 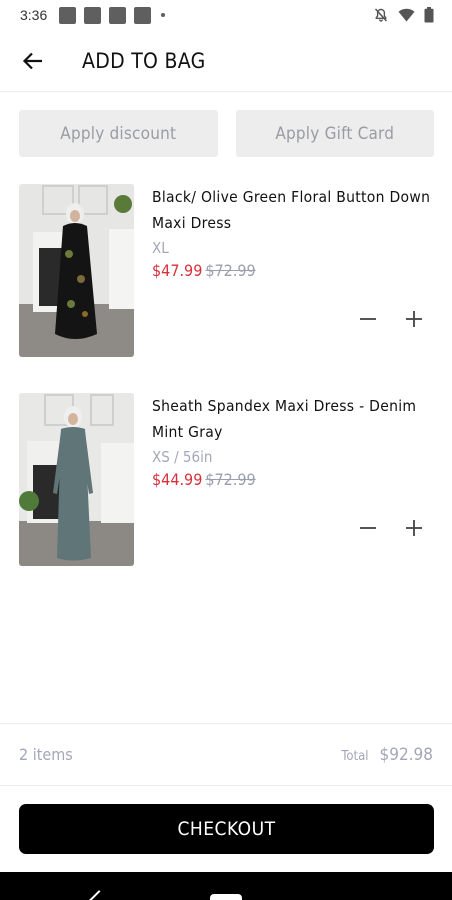 What do you see at coordinates (182, 457) in the screenshot?
I see `item-variant: XS / 56in` at bounding box center [182, 457].